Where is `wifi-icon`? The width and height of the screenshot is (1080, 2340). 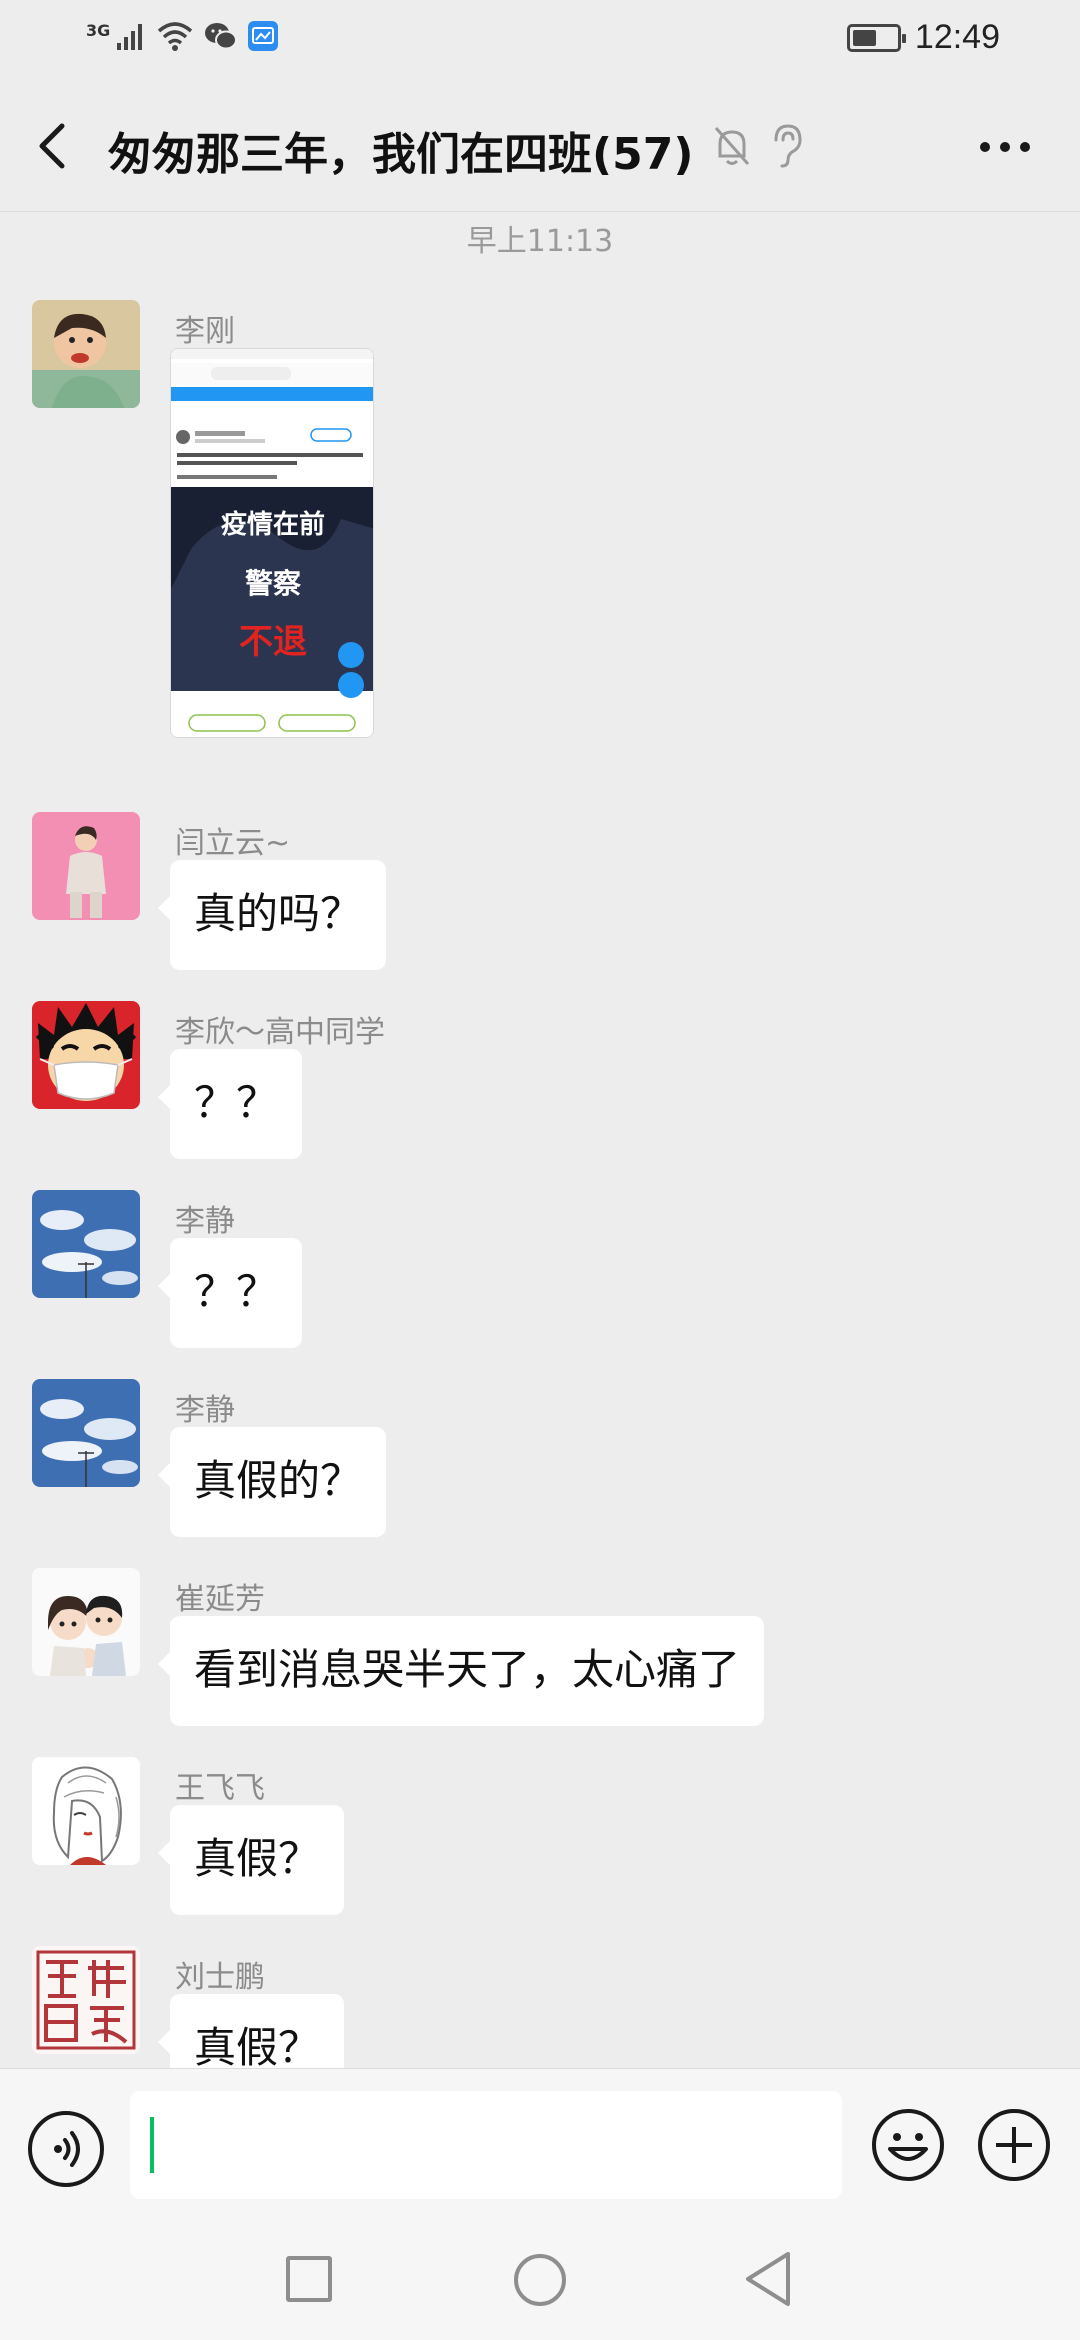 wifi-icon is located at coordinates (175, 36).